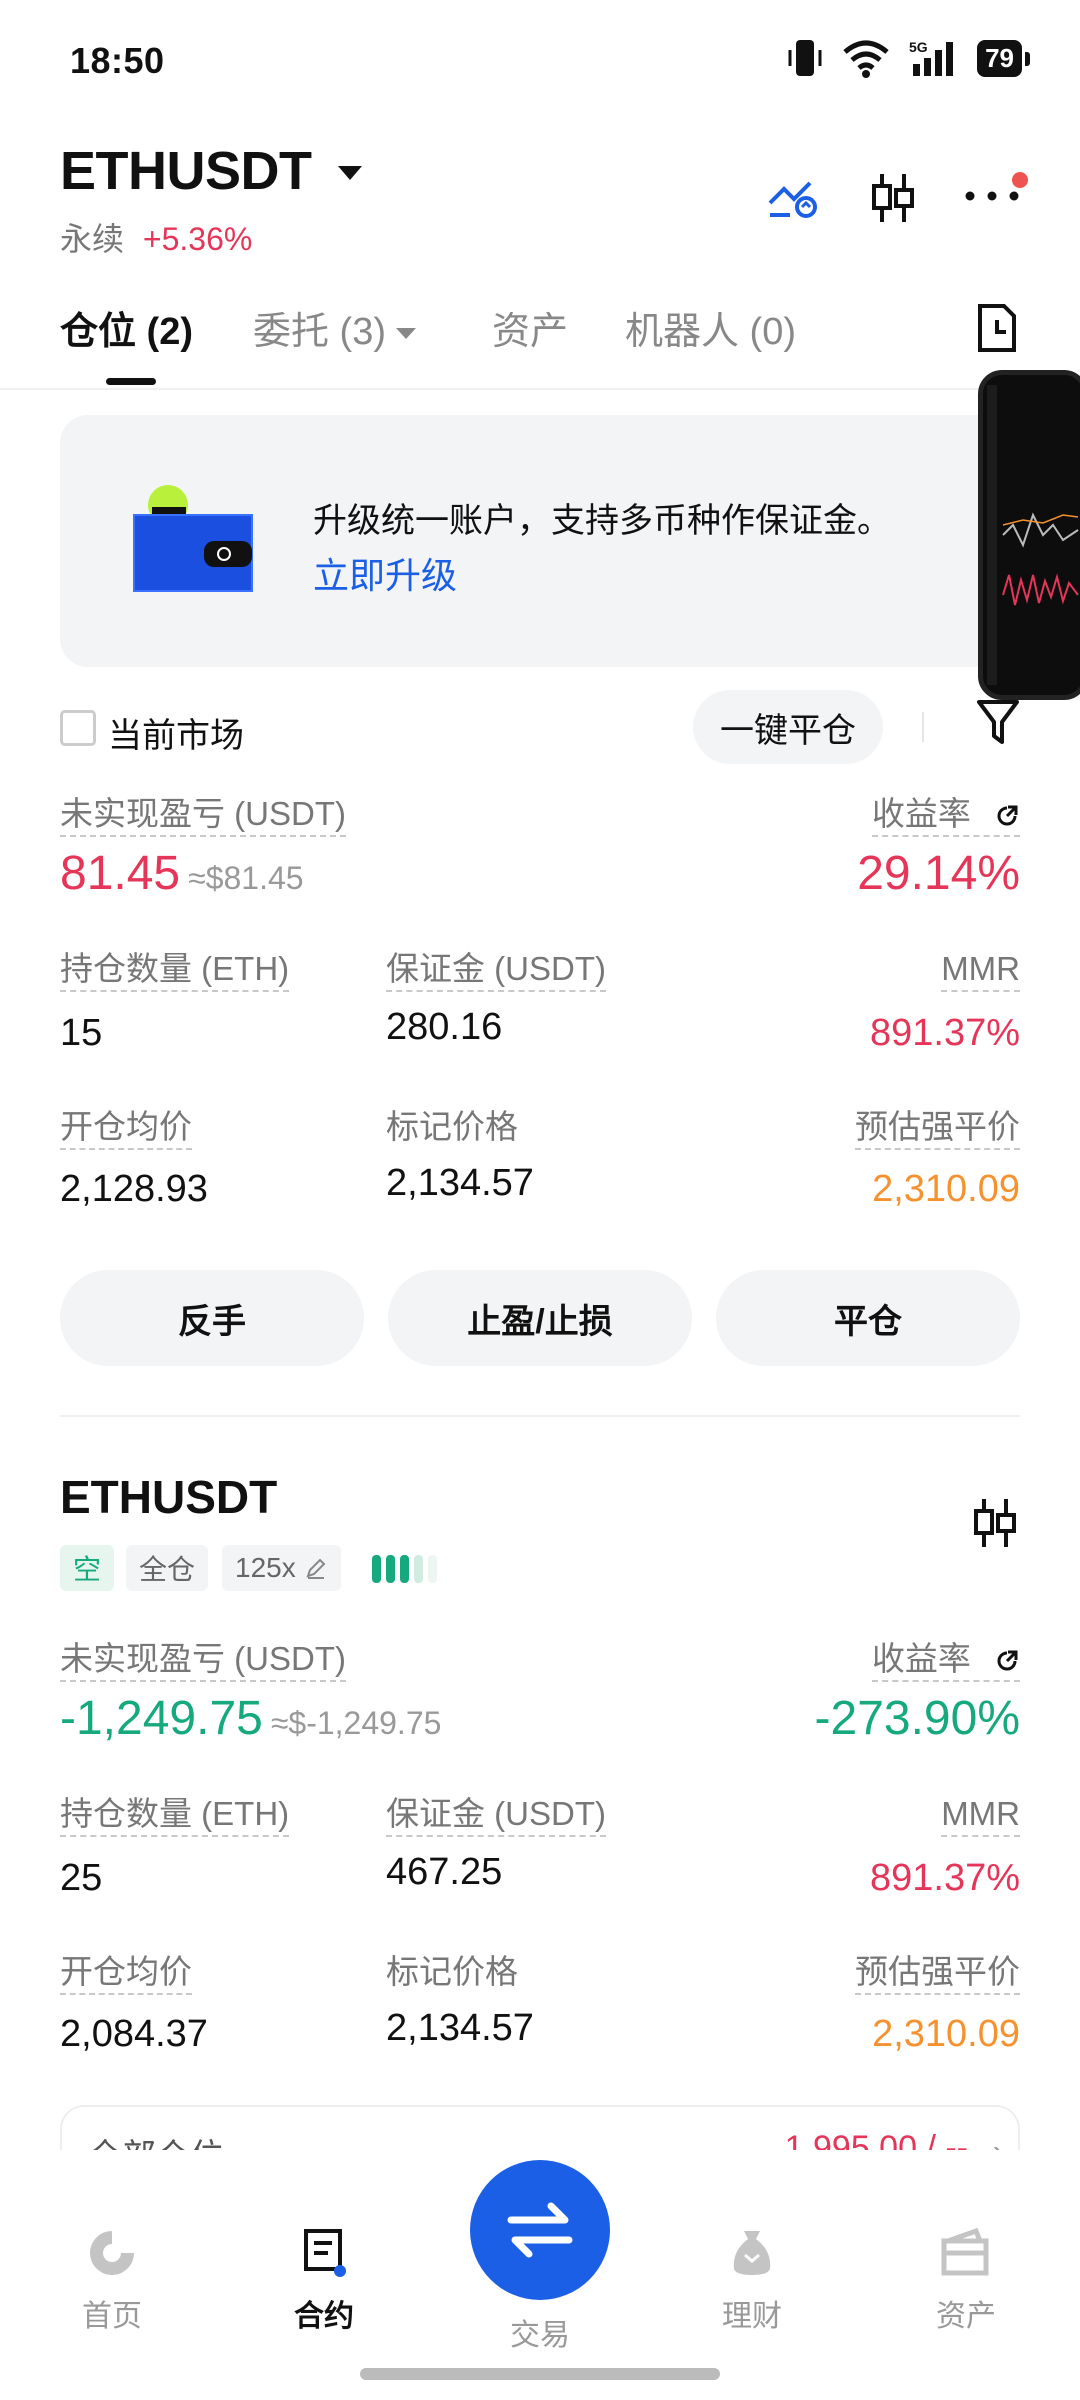  I want to click on nav-earn-label: 理财, so click(752, 2316).